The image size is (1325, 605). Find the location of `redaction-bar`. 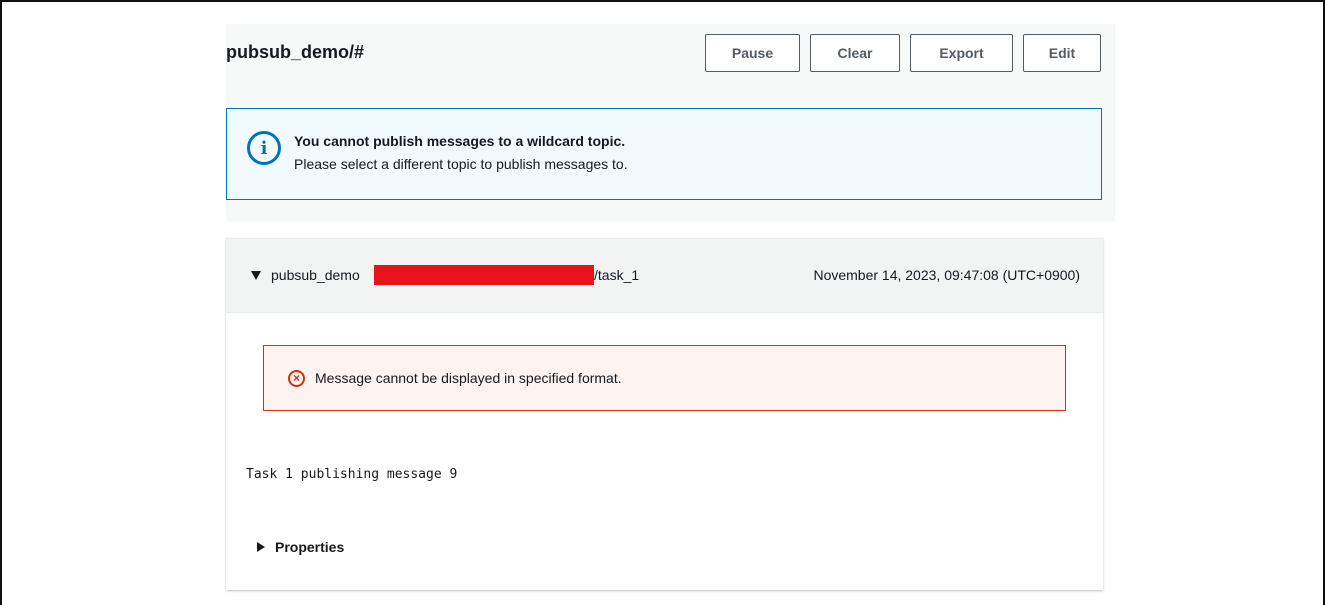

redaction-bar is located at coordinates (484, 275).